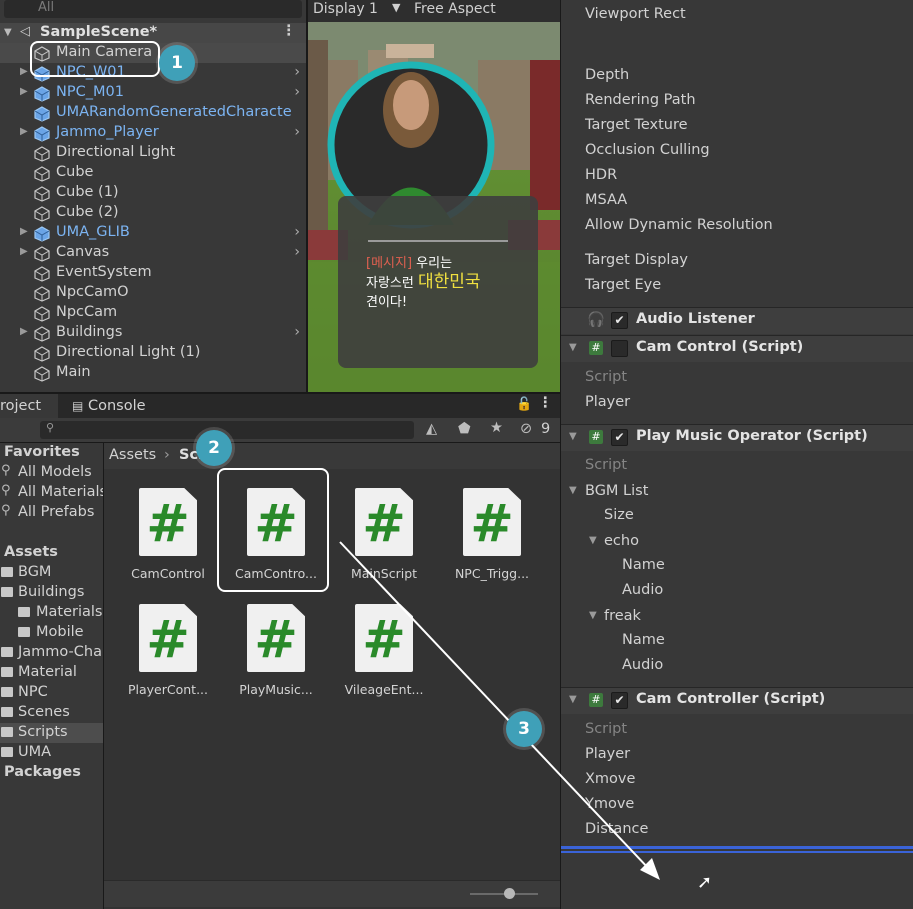  I want to click on mouse-cursor-icon: ➚, so click(705, 882).